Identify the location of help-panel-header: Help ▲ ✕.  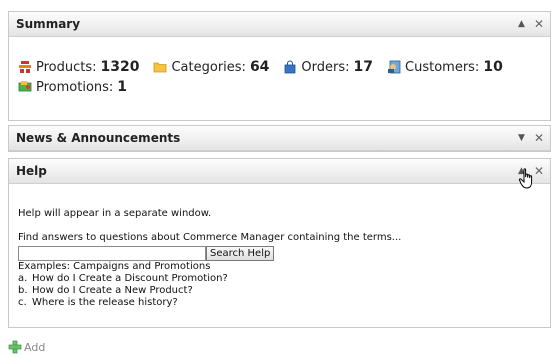
(279, 171).